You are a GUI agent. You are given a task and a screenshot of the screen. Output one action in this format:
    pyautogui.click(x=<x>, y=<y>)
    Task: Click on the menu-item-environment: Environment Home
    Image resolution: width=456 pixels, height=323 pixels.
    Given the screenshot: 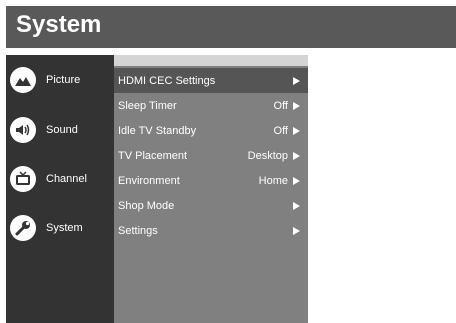 What is the action you would take?
    pyautogui.click(x=211, y=180)
    